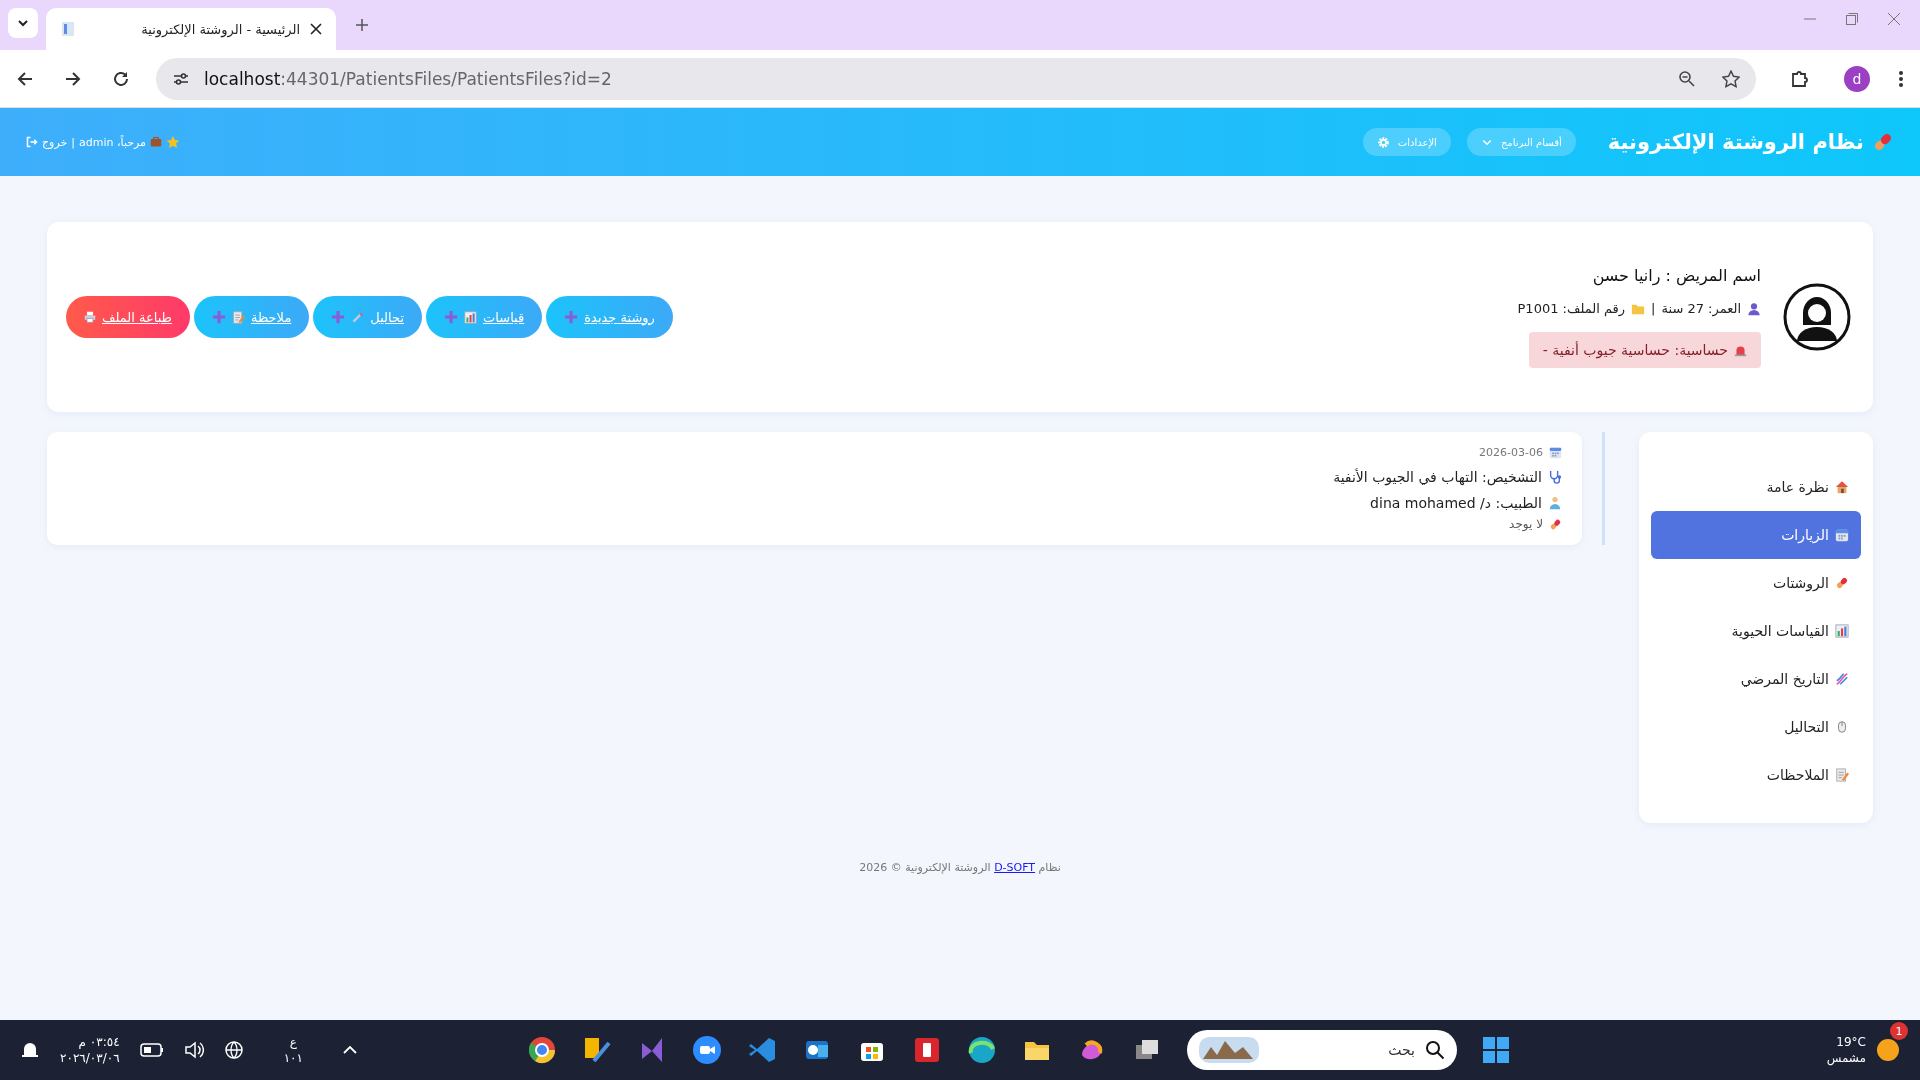 Image resolution: width=1920 pixels, height=1080 pixels. Describe the element at coordinates (1437, 477) in the screenshot. I see `diagnosis-text: التشخيص: التهاب في الجيوب الأنفية` at that location.